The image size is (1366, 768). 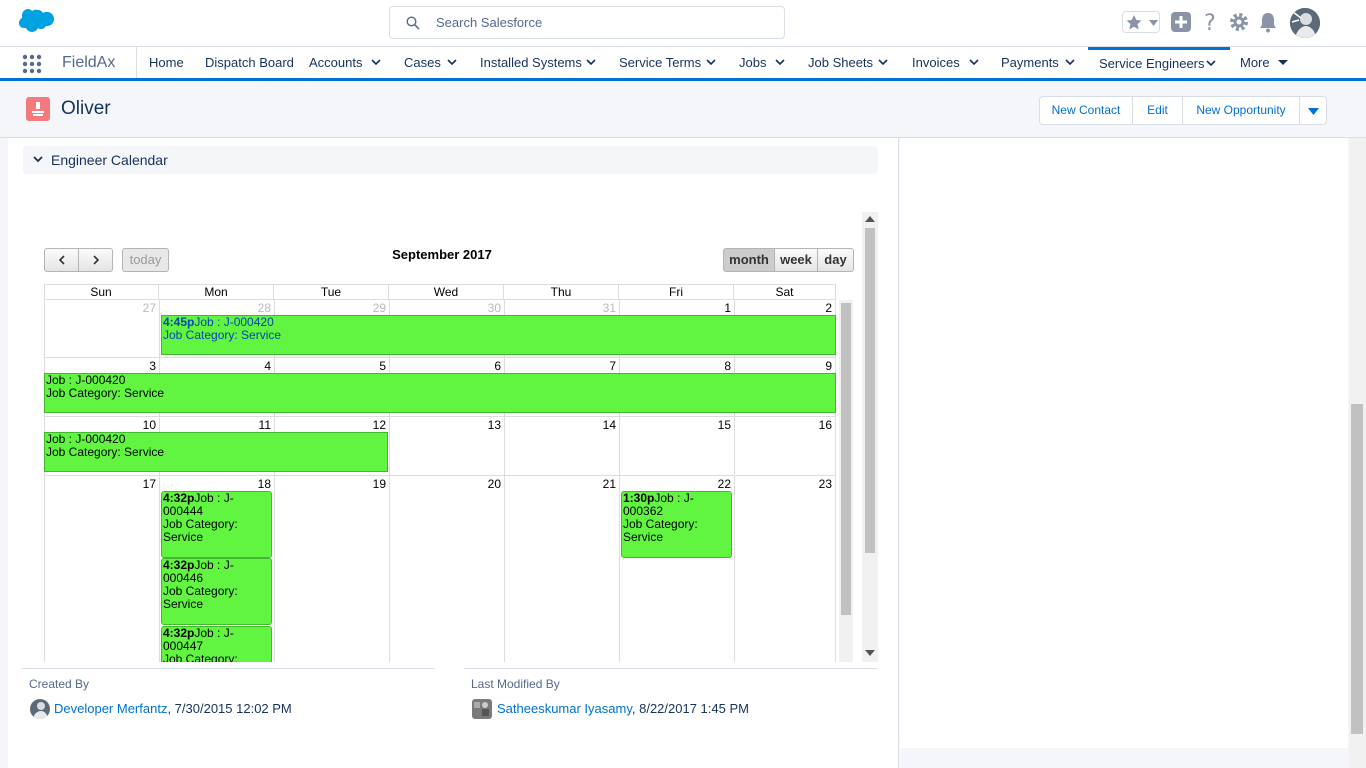 What do you see at coordinates (109, 160) in the screenshot?
I see `section-title: Engineer Calendar` at bounding box center [109, 160].